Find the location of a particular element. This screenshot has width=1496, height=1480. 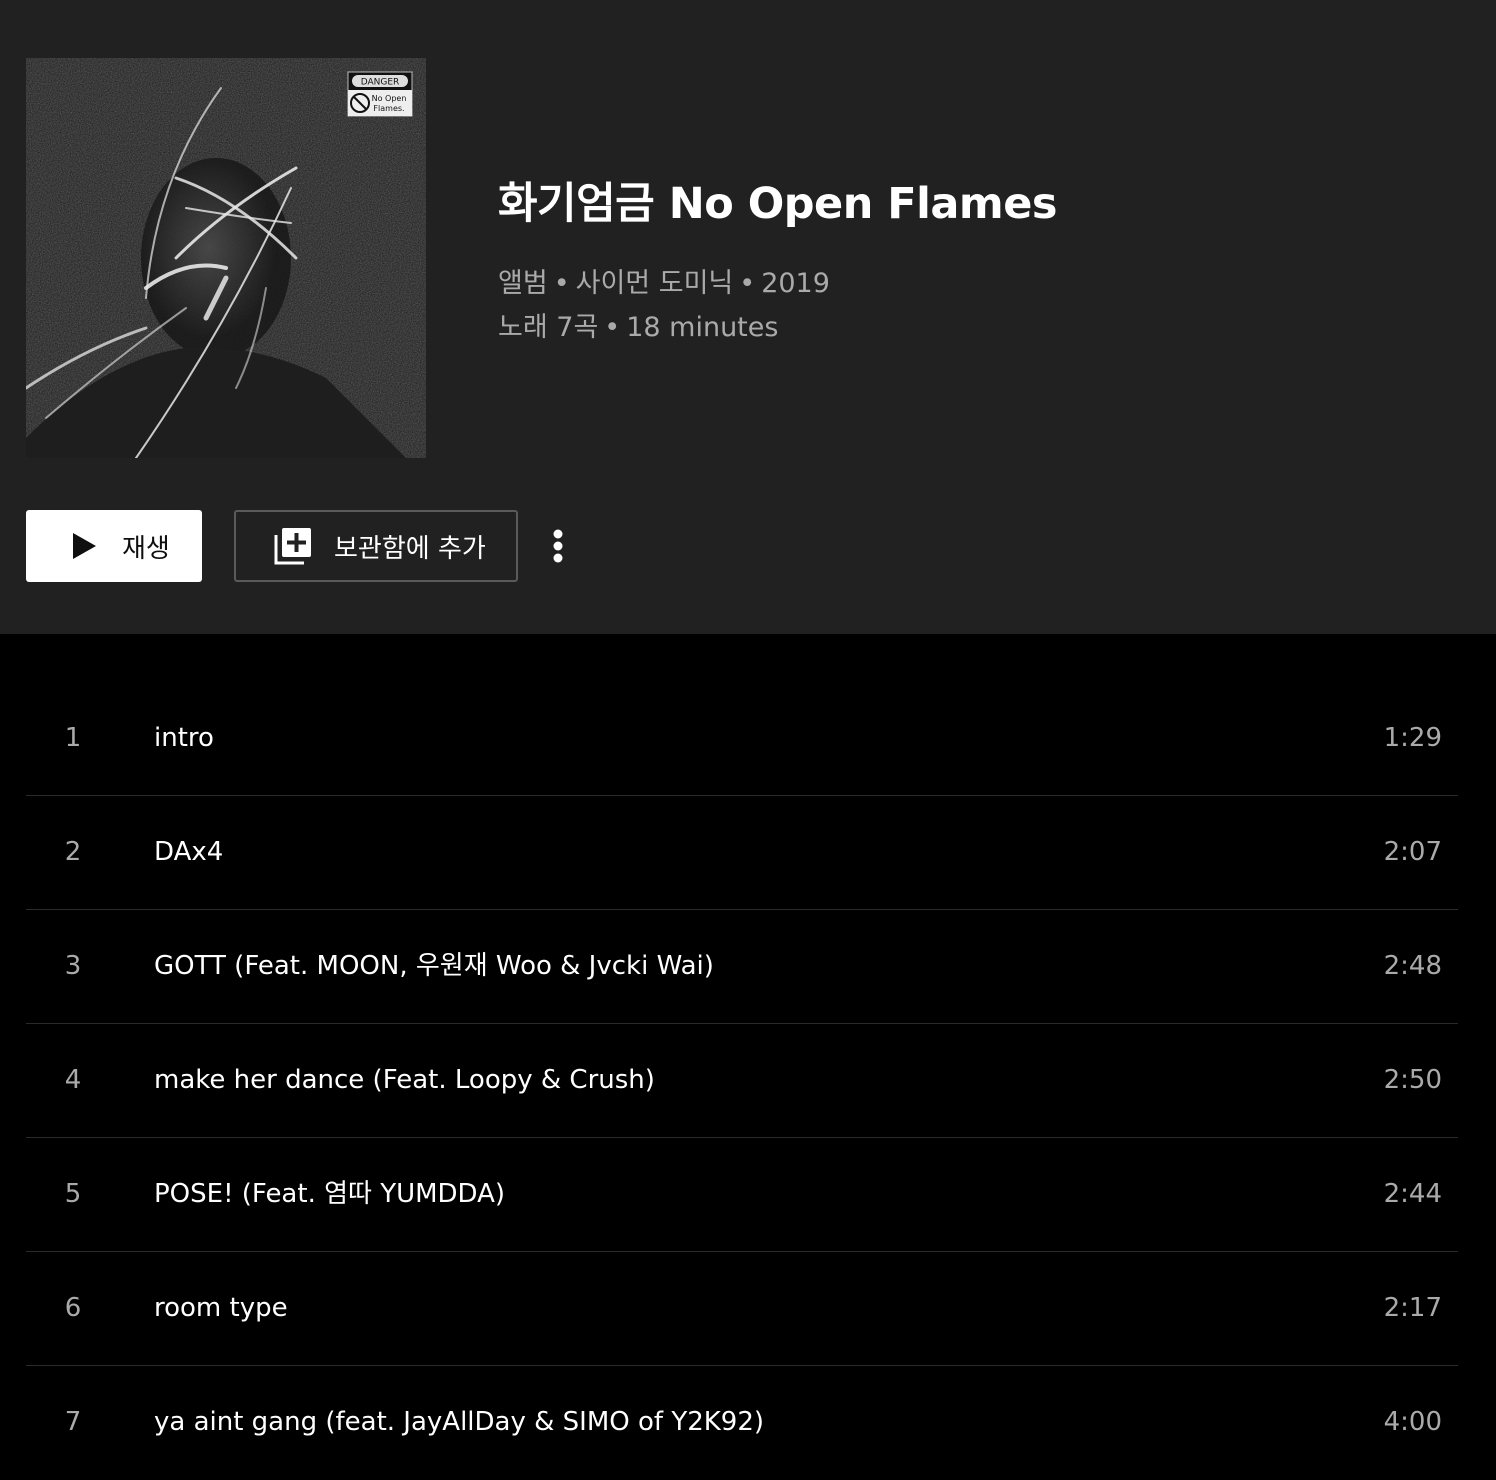

library-add-icon is located at coordinates (292, 546).